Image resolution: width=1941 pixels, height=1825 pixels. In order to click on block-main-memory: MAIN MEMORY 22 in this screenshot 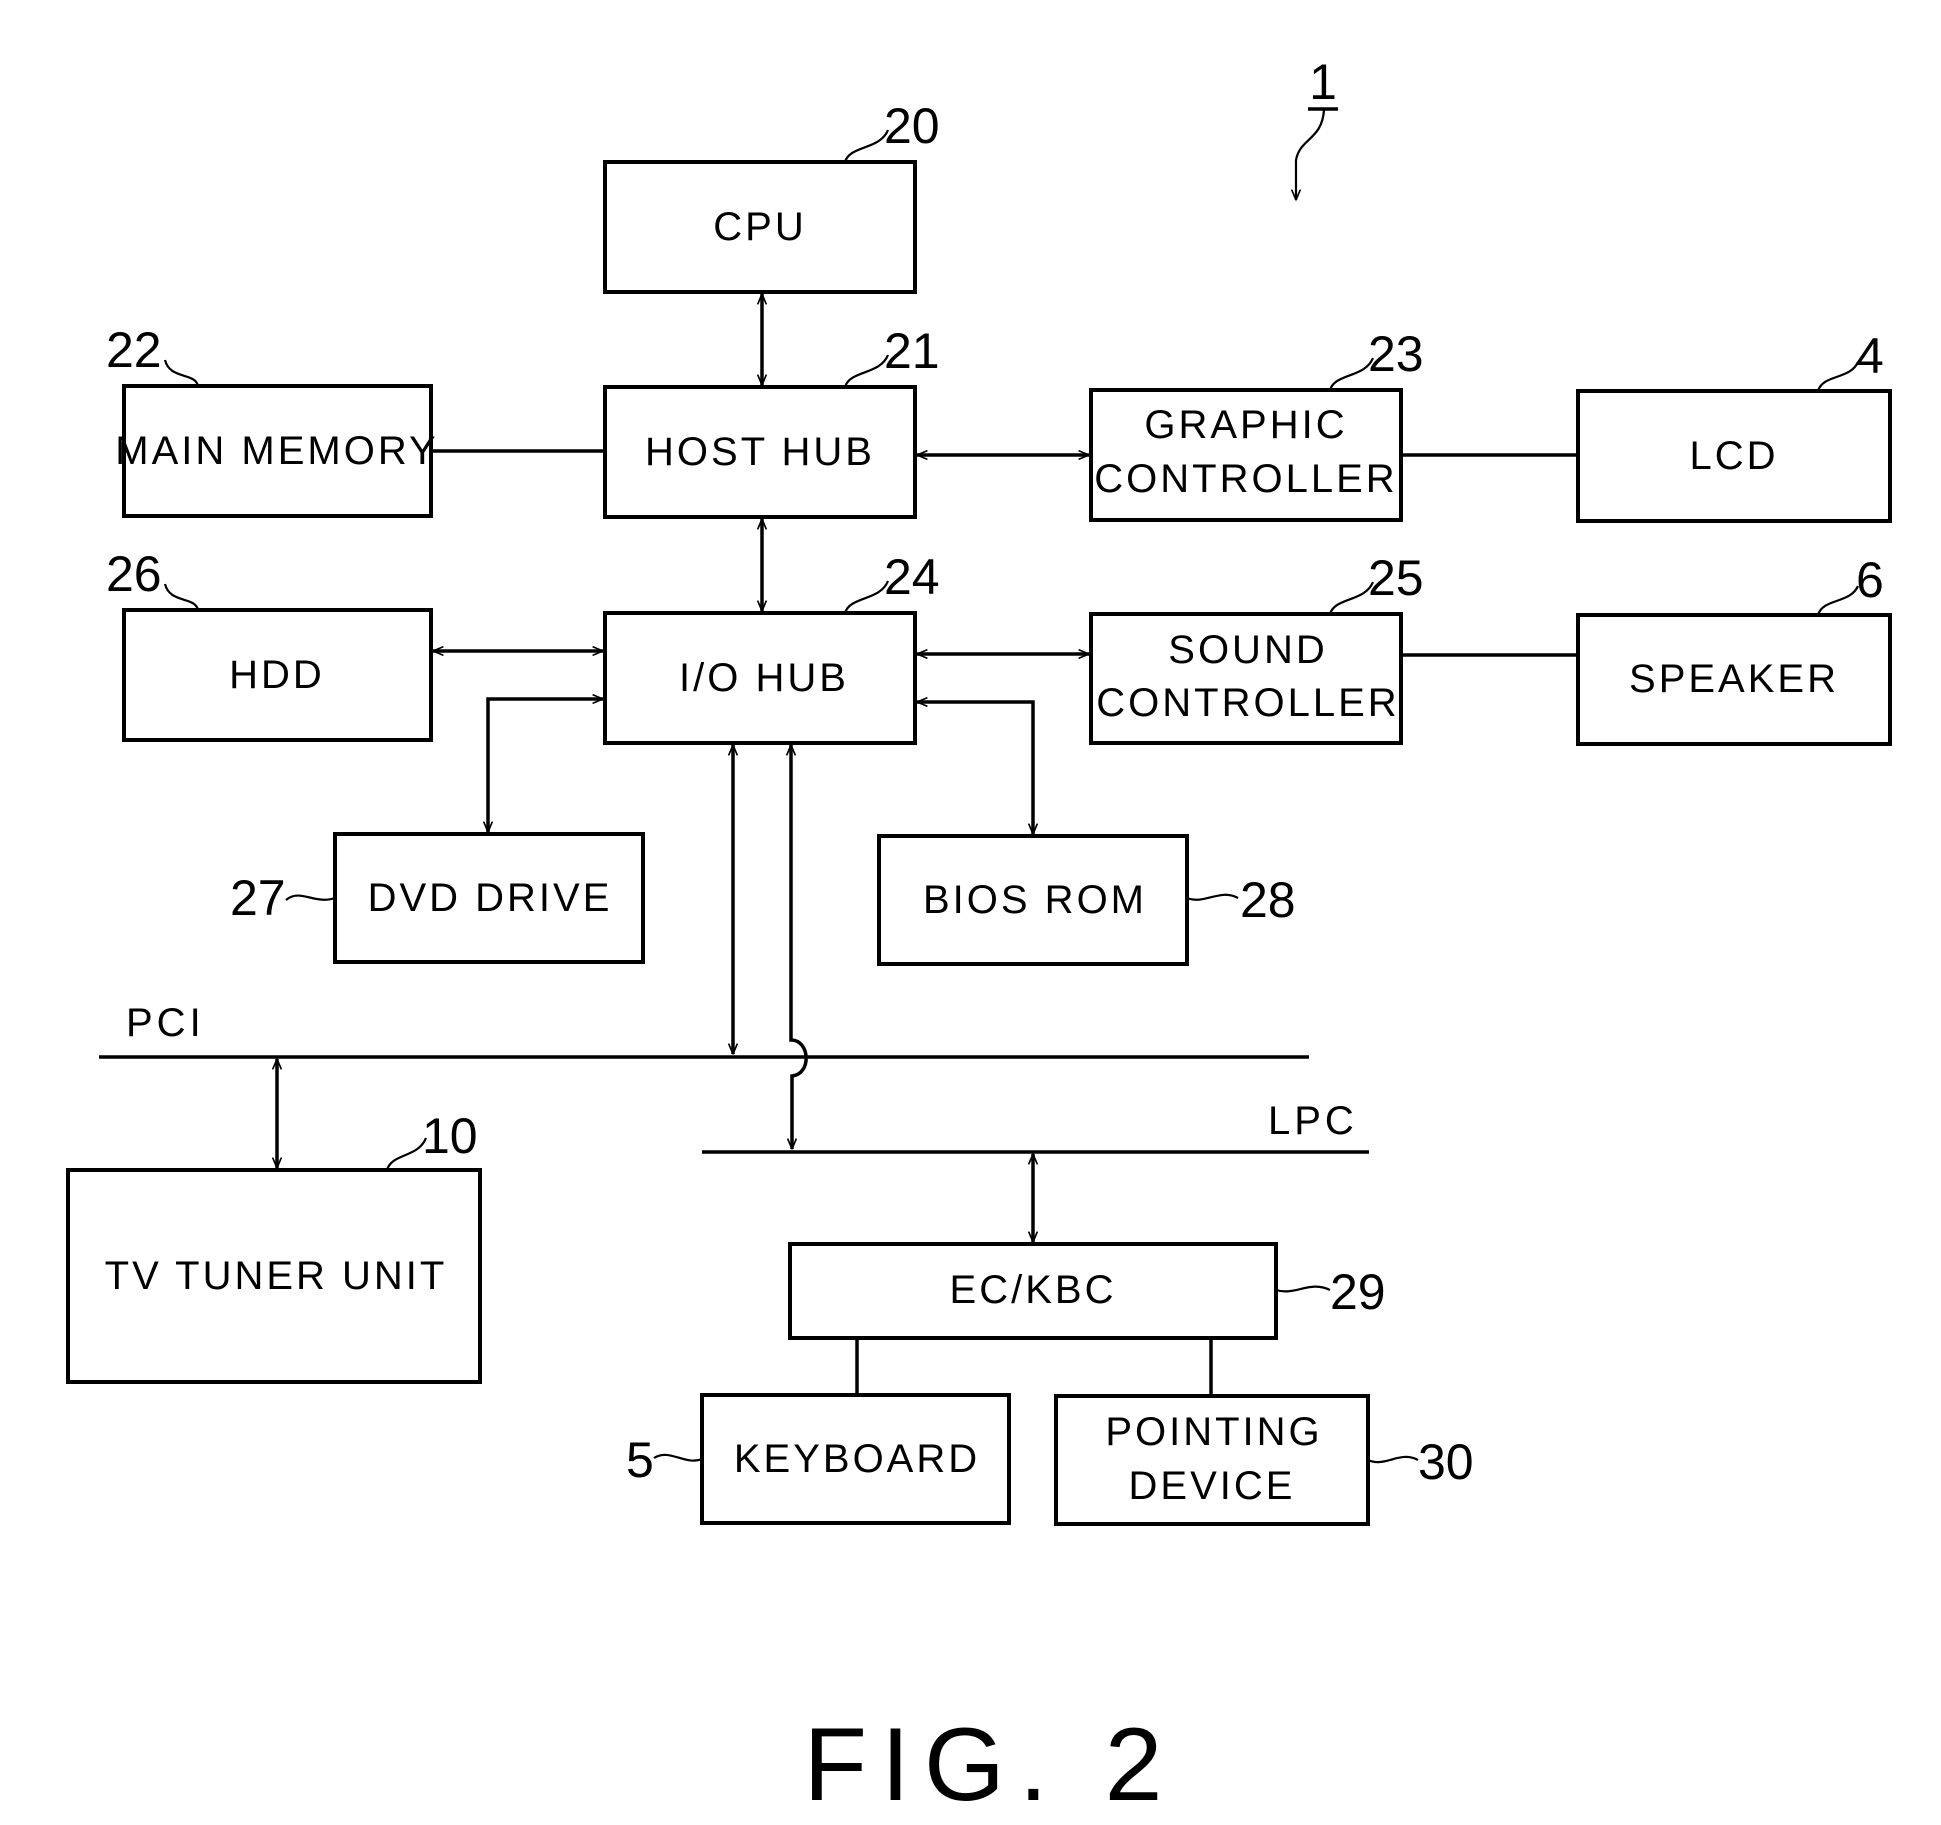, I will do `click(272, 420)`.